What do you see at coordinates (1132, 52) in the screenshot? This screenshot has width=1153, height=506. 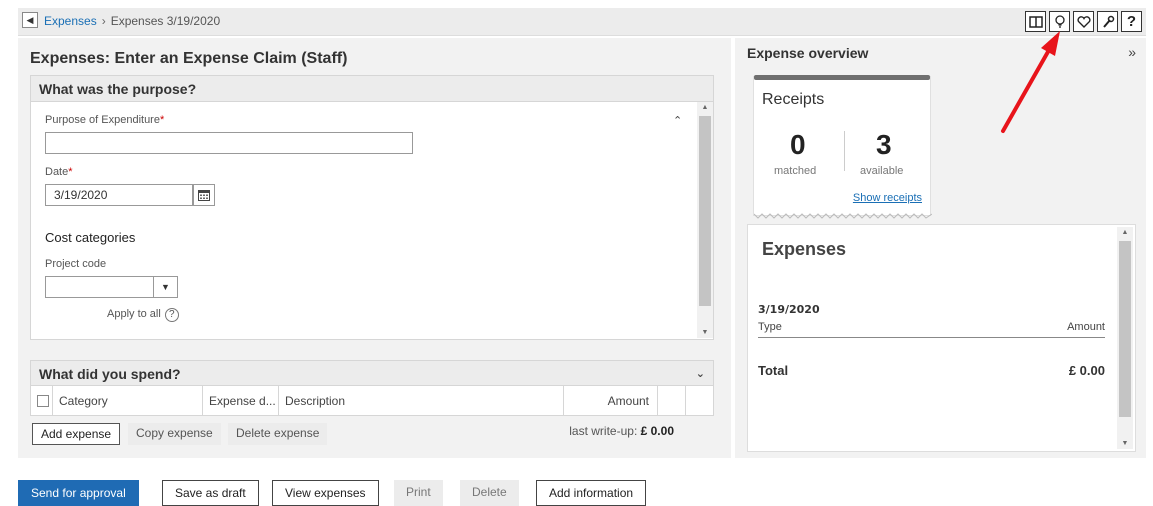 I see `expand-panel-icon: »` at bounding box center [1132, 52].